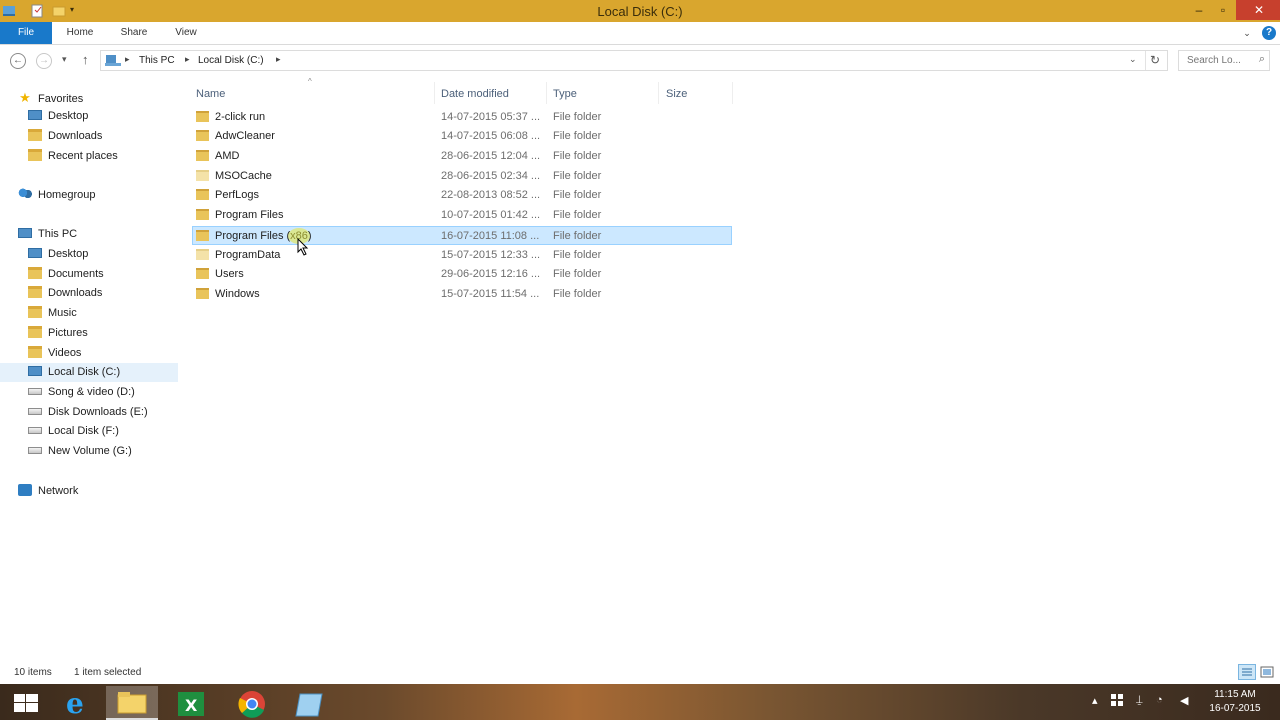 The image size is (1280, 723). Describe the element at coordinates (35, 135) in the screenshot. I see `downloads-icon` at that location.